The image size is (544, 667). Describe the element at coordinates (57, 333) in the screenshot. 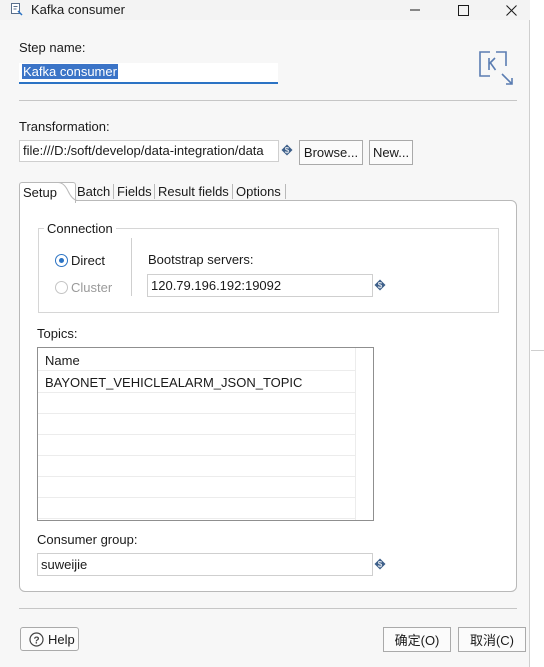

I see `topics-label: Topics:` at that location.